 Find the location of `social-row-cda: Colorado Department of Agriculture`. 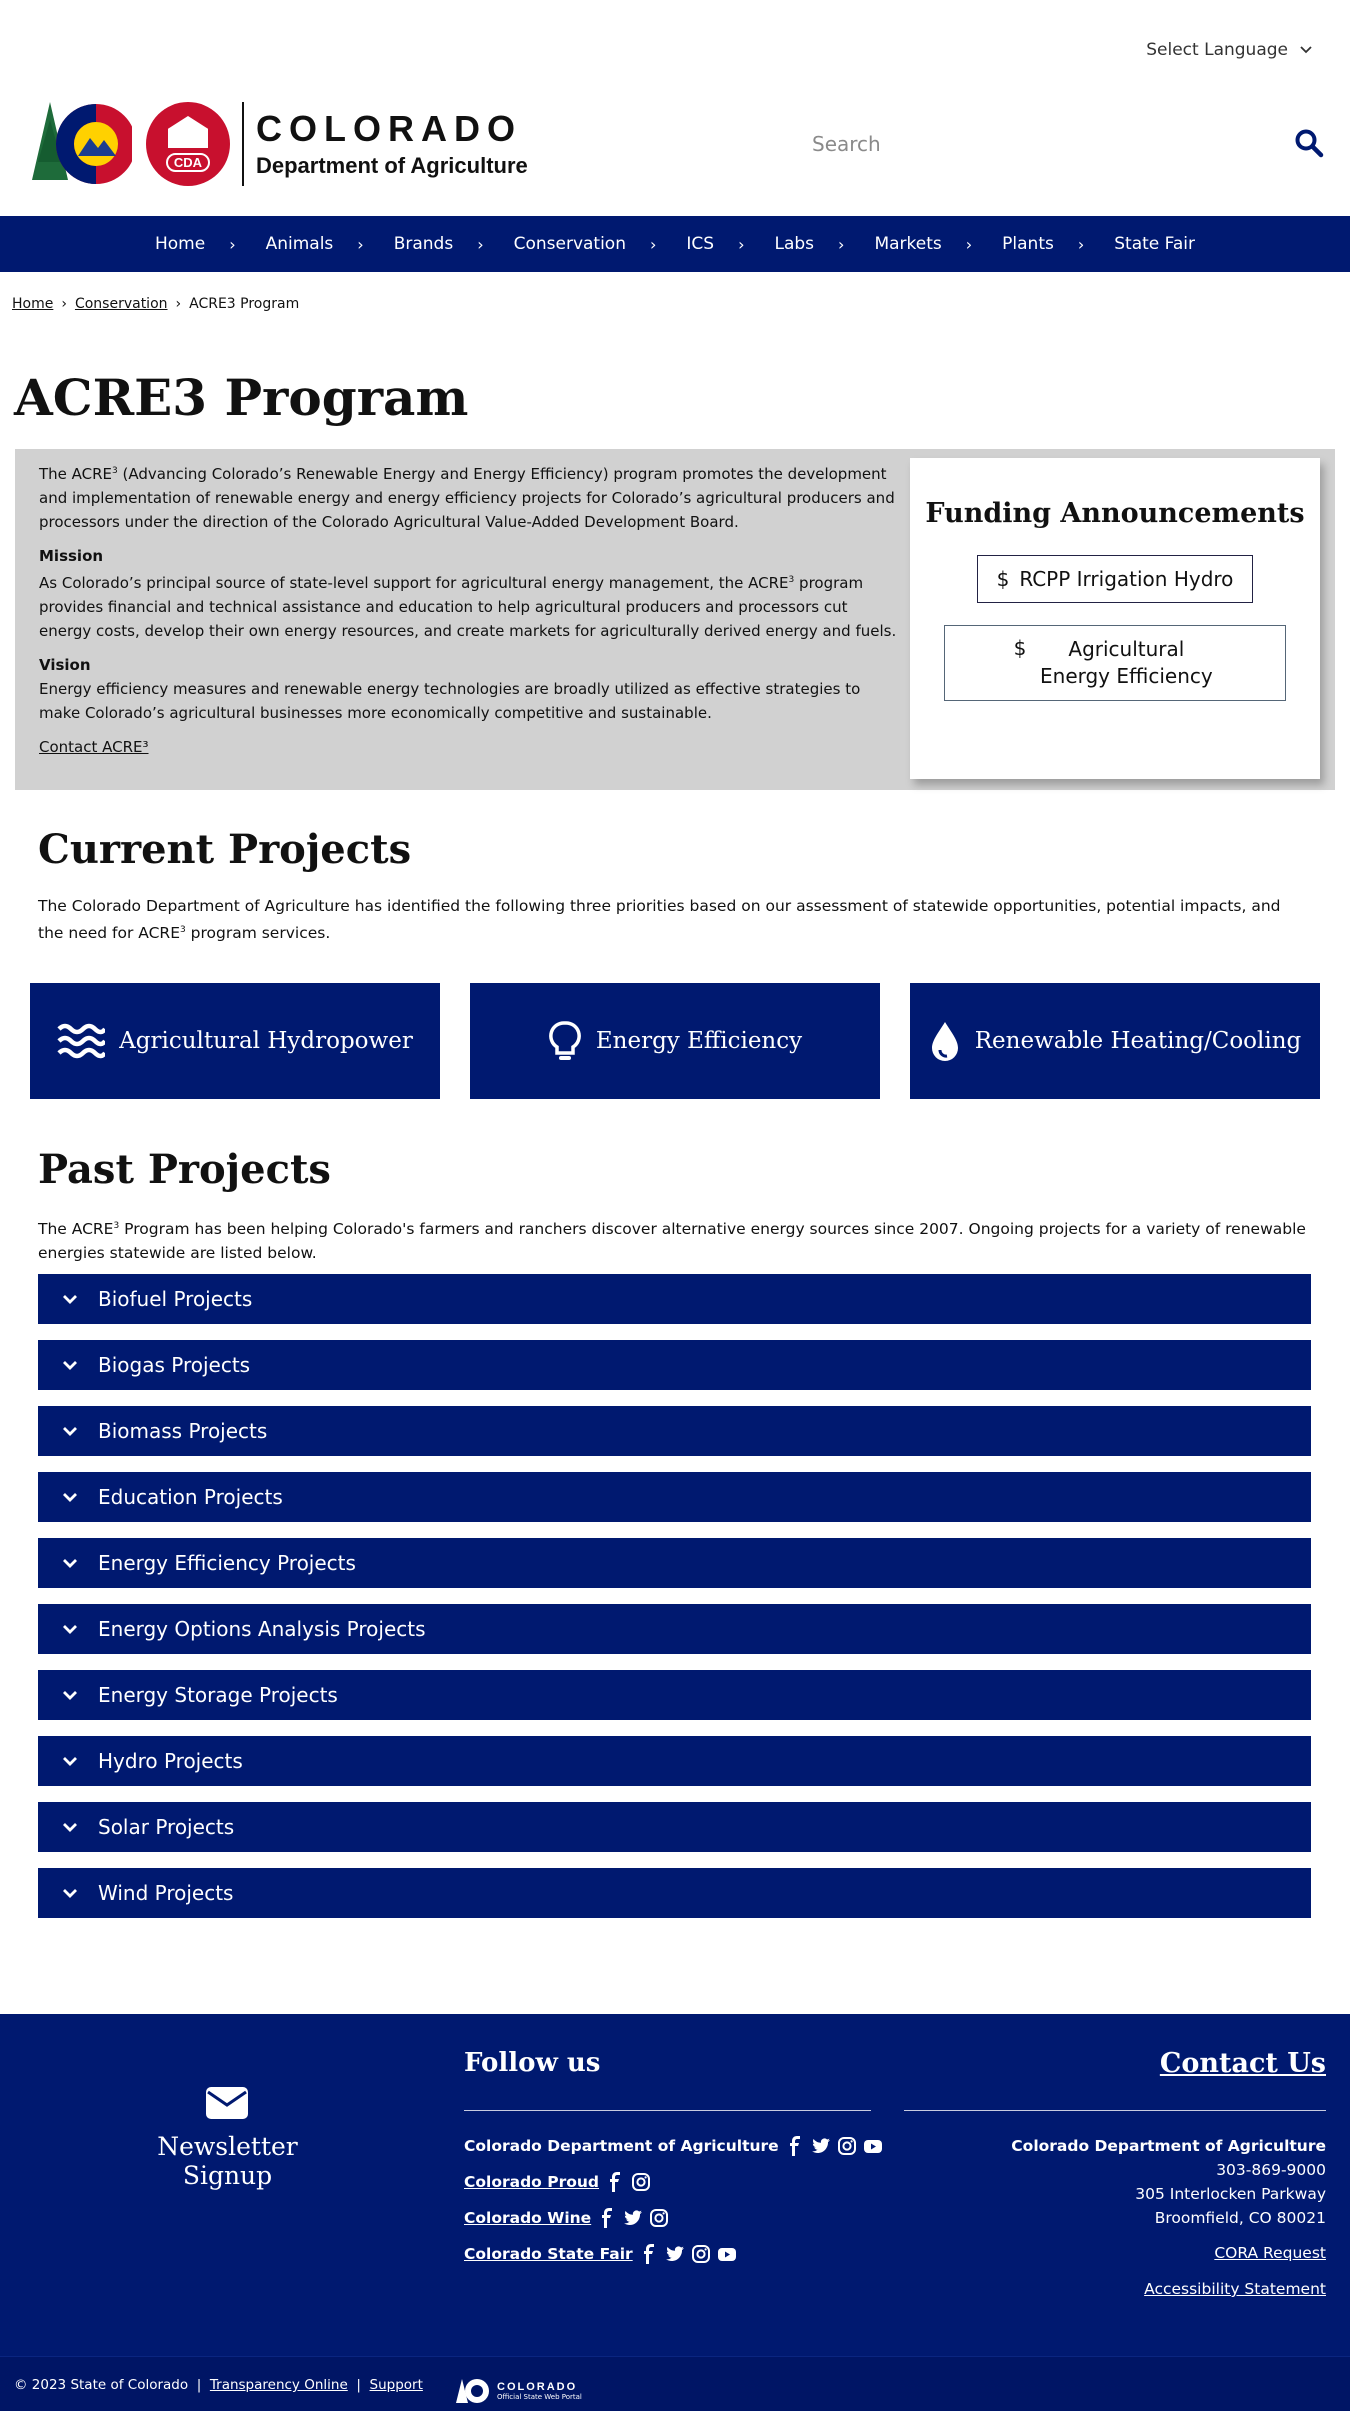

social-row-cda: Colorado Department of Agriculture is located at coordinates (673, 2146).